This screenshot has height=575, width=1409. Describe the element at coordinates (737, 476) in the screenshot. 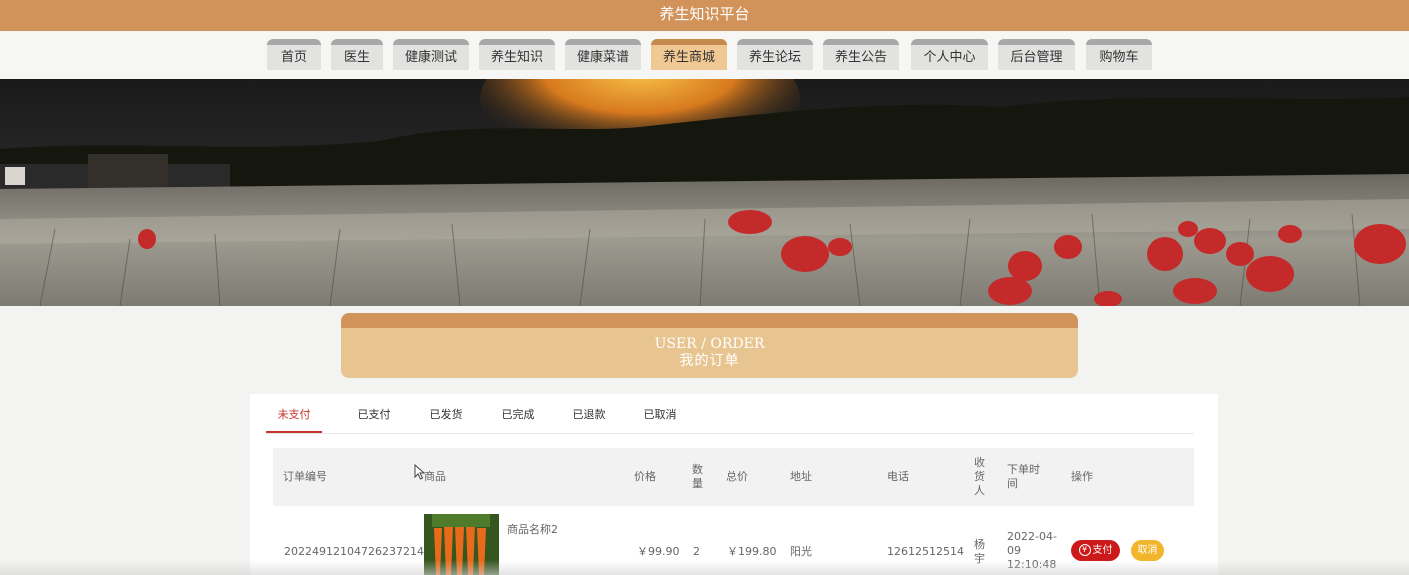

I see `col-total: 总价` at that location.